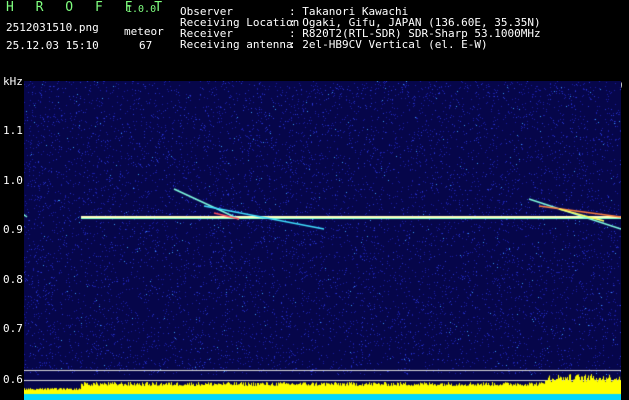 The image size is (629, 400). Describe the element at coordinates (236, 44) in the screenshot. I see `antenna-label: Receiving antenna` at that location.